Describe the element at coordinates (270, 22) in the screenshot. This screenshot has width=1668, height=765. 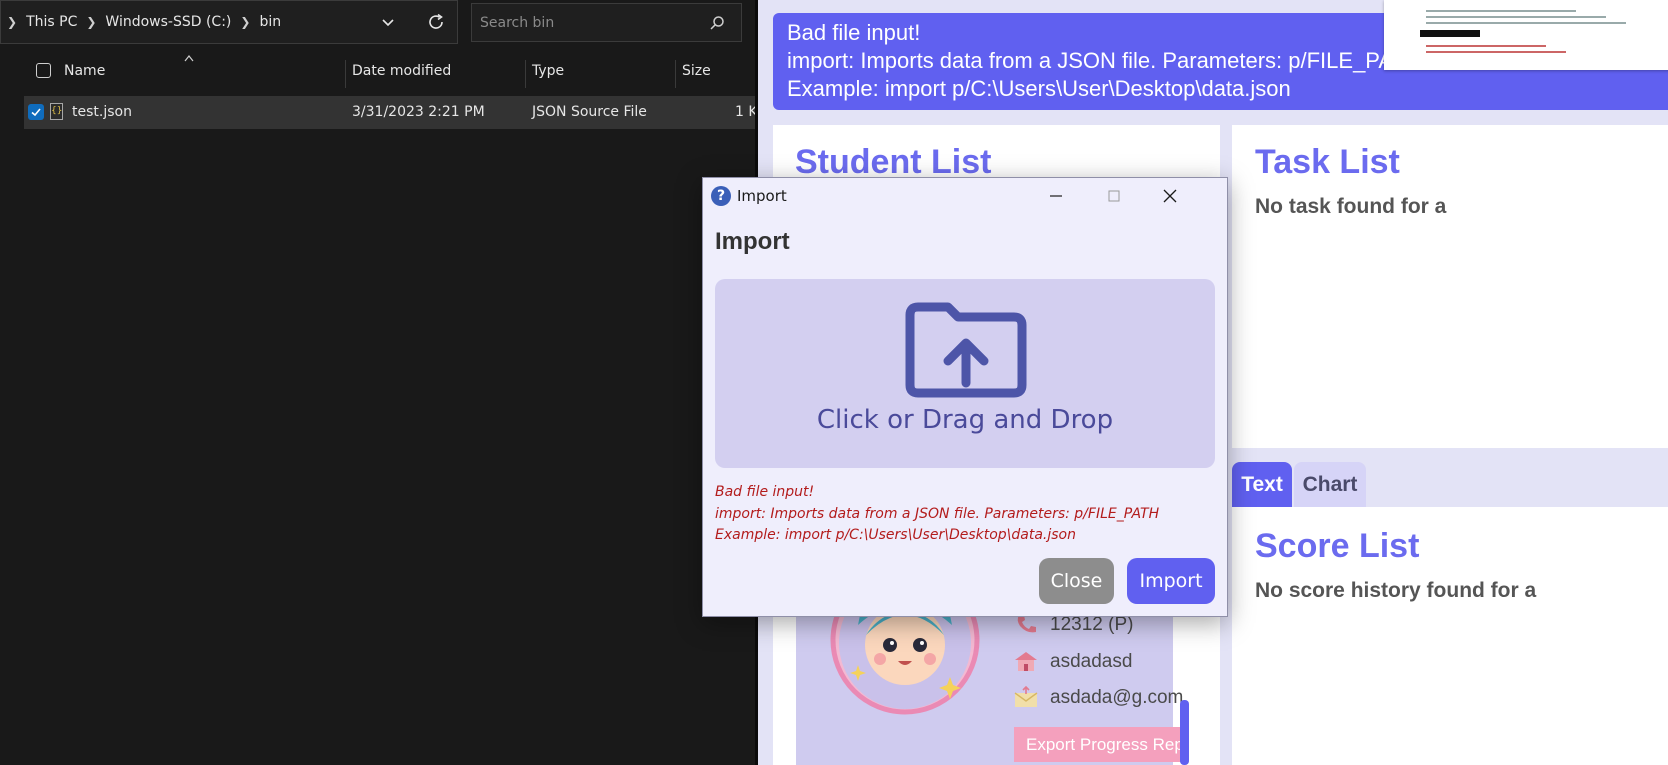
I see `breadcrumb-folder: bin` at that location.